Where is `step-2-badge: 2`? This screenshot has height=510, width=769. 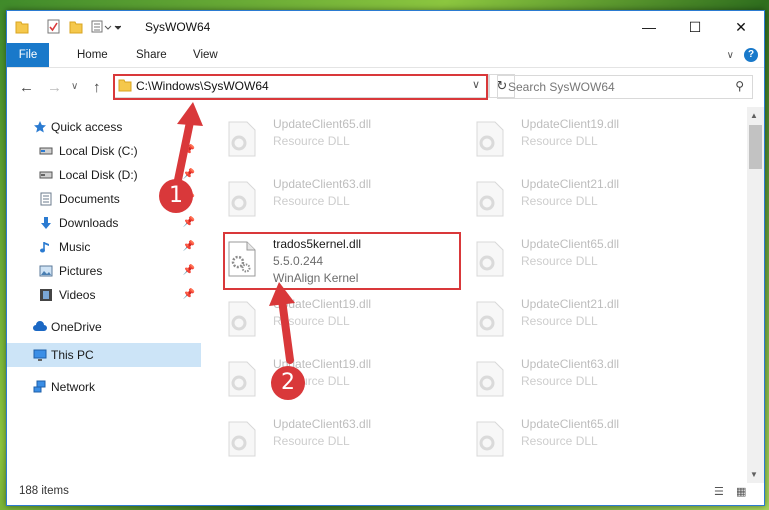
step-2-badge: 2 is located at coordinates (288, 383).